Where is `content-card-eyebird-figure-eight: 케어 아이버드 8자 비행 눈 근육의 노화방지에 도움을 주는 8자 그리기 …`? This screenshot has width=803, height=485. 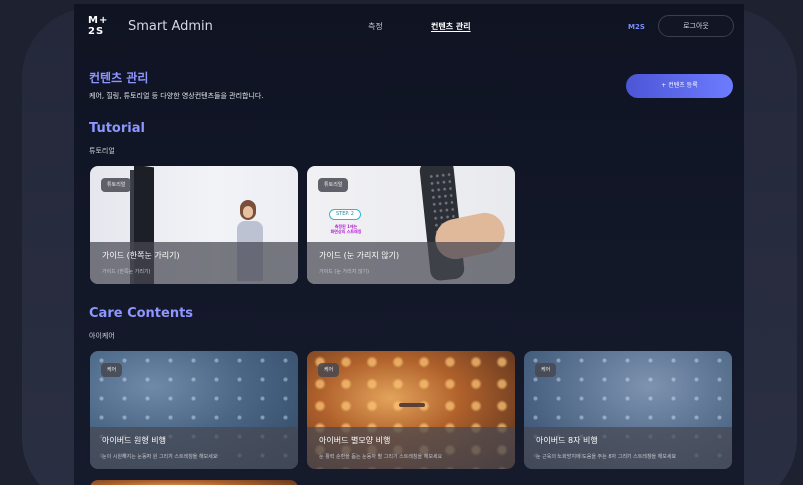 content-card-eyebird-figure-eight: 케어 아이버드 8자 비행 눈 근육의 노화방지에 도움을 주는 8자 그리기 … is located at coordinates (628, 410).